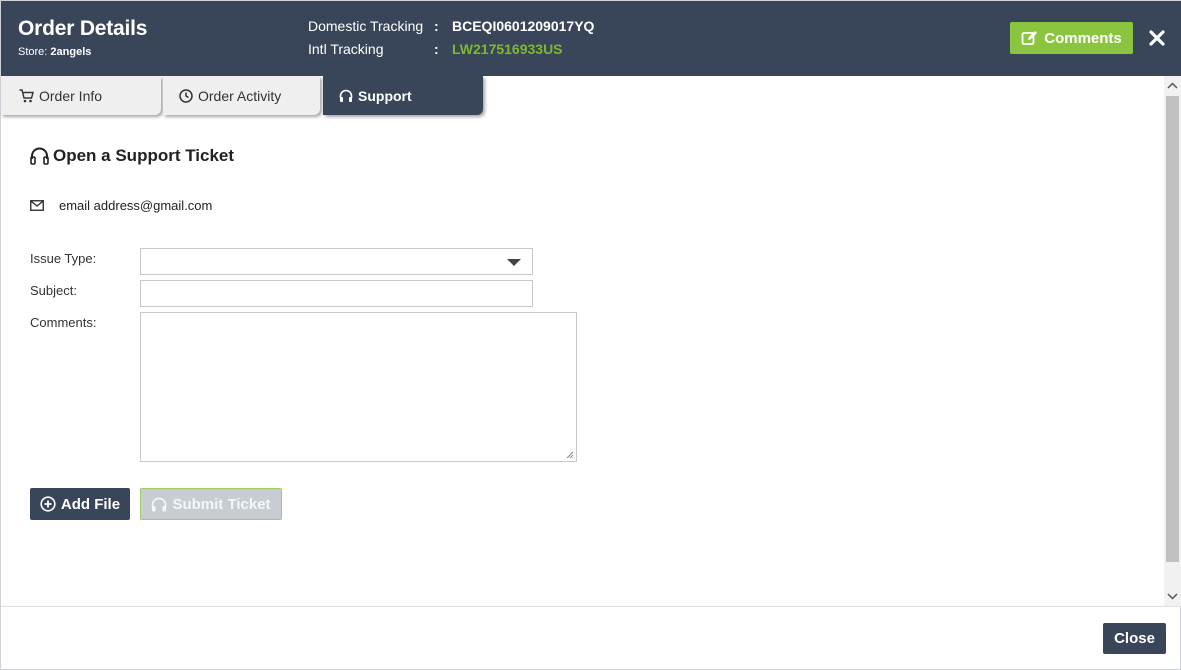  I want to click on subject-input, so click(336, 293).